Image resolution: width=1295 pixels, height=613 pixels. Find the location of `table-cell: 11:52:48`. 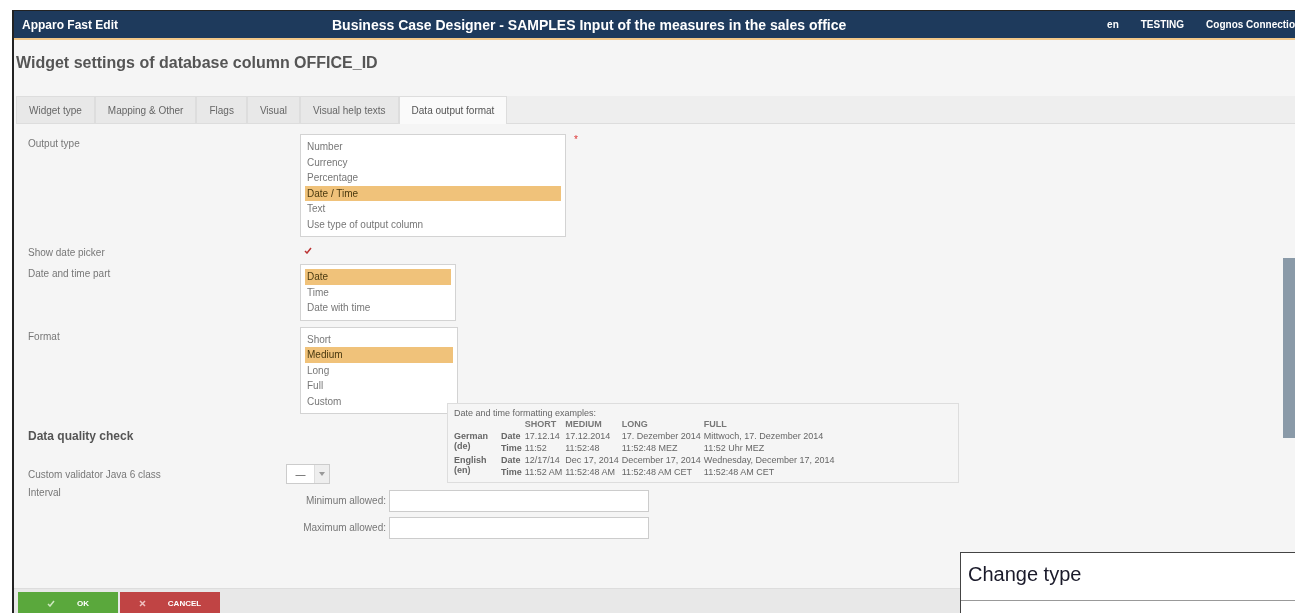

table-cell: 11:52:48 is located at coordinates (593, 448).